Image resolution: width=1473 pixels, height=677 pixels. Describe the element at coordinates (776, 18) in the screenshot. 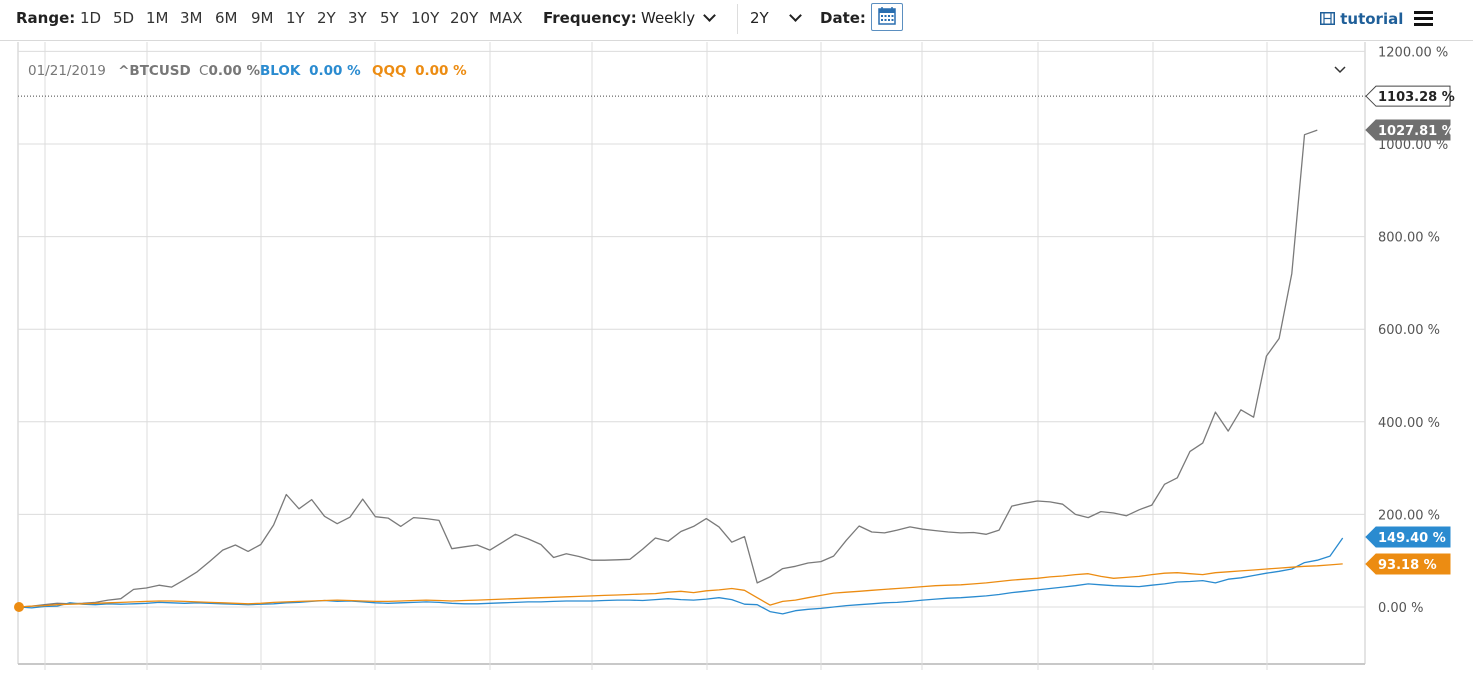

I see `period-select: 2Y` at that location.